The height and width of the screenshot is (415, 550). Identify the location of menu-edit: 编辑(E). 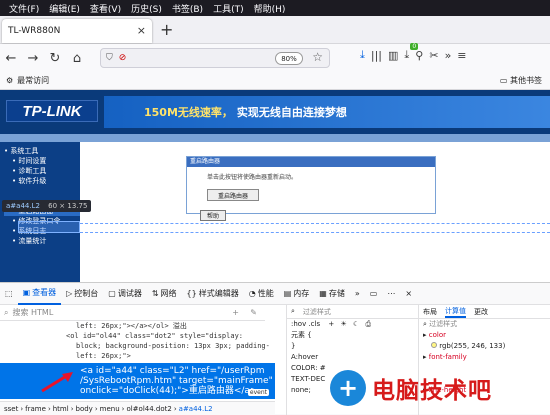
(64, 8).